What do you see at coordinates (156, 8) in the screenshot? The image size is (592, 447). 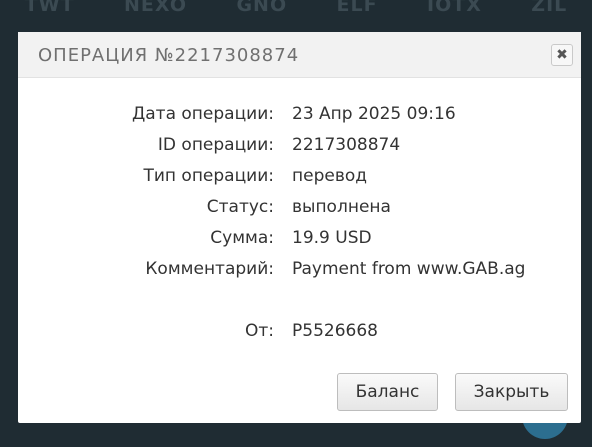 I see `ticker-label: NEXO` at bounding box center [156, 8].